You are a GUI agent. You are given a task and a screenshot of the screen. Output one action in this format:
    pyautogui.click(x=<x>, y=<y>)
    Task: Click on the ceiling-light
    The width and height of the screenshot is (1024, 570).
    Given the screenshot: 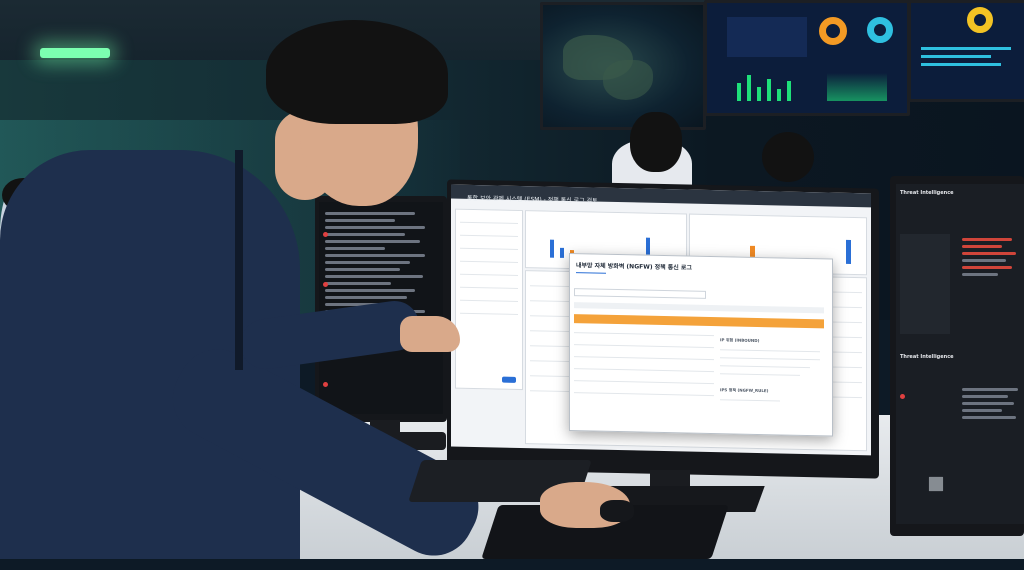 What is the action you would take?
    pyautogui.click(x=75, y=53)
    